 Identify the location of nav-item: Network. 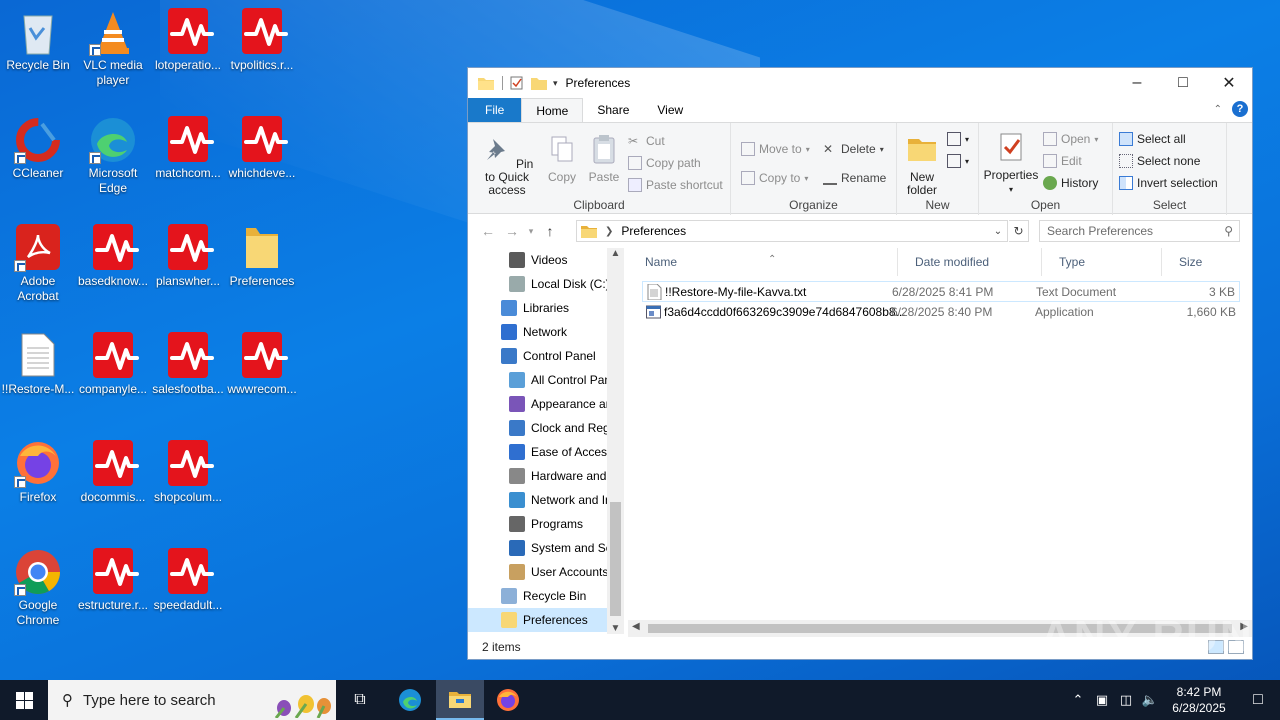
(537, 332).